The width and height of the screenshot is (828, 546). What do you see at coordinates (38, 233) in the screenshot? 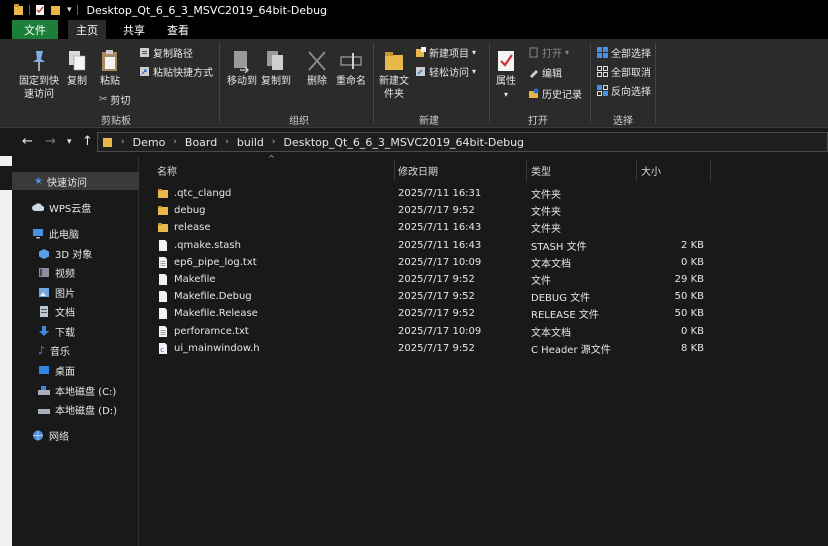
I see `computer-icon` at bounding box center [38, 233].